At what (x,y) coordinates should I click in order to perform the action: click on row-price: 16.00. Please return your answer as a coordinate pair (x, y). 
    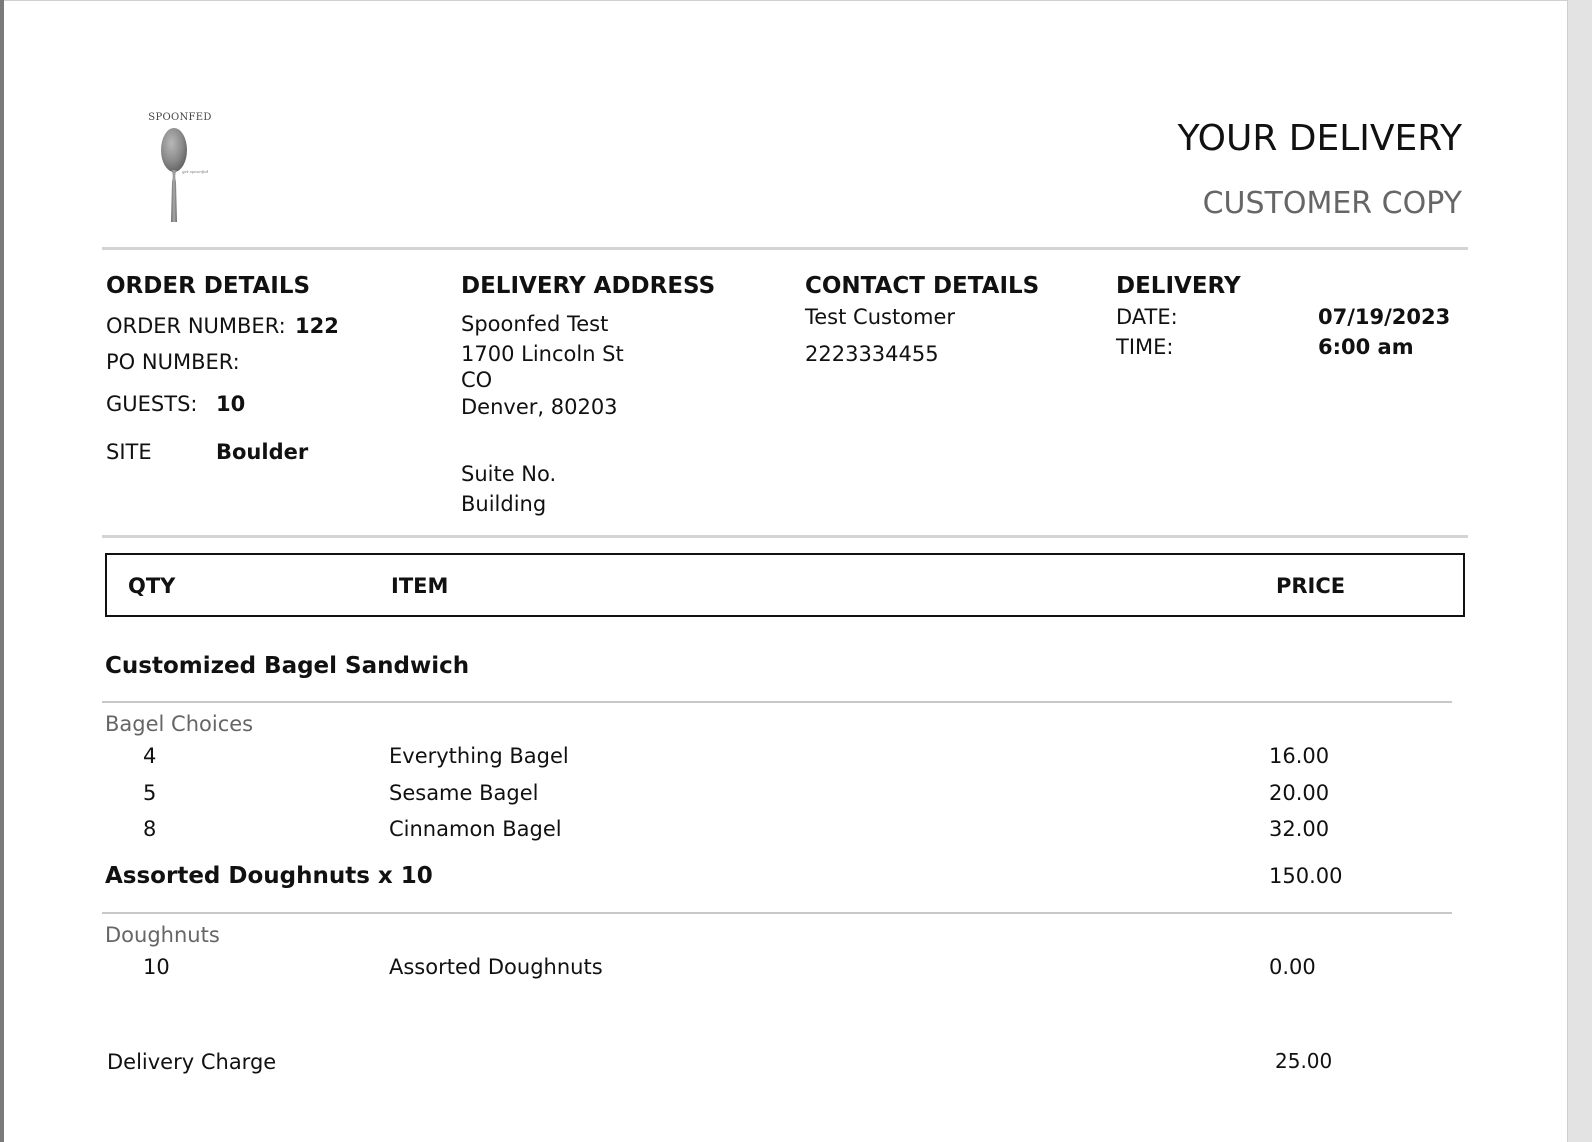
    Looking at the image, I should click on (1299, 756).